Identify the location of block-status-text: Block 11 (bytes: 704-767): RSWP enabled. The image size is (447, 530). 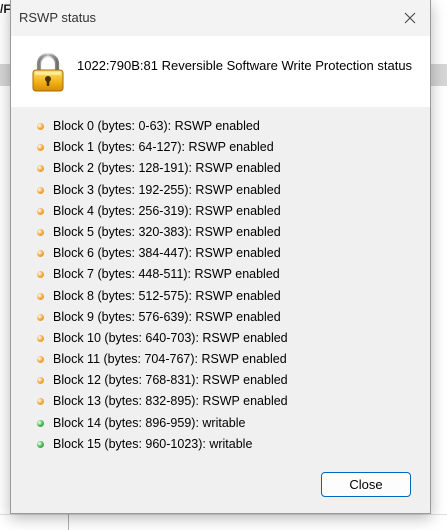
(170, 359).